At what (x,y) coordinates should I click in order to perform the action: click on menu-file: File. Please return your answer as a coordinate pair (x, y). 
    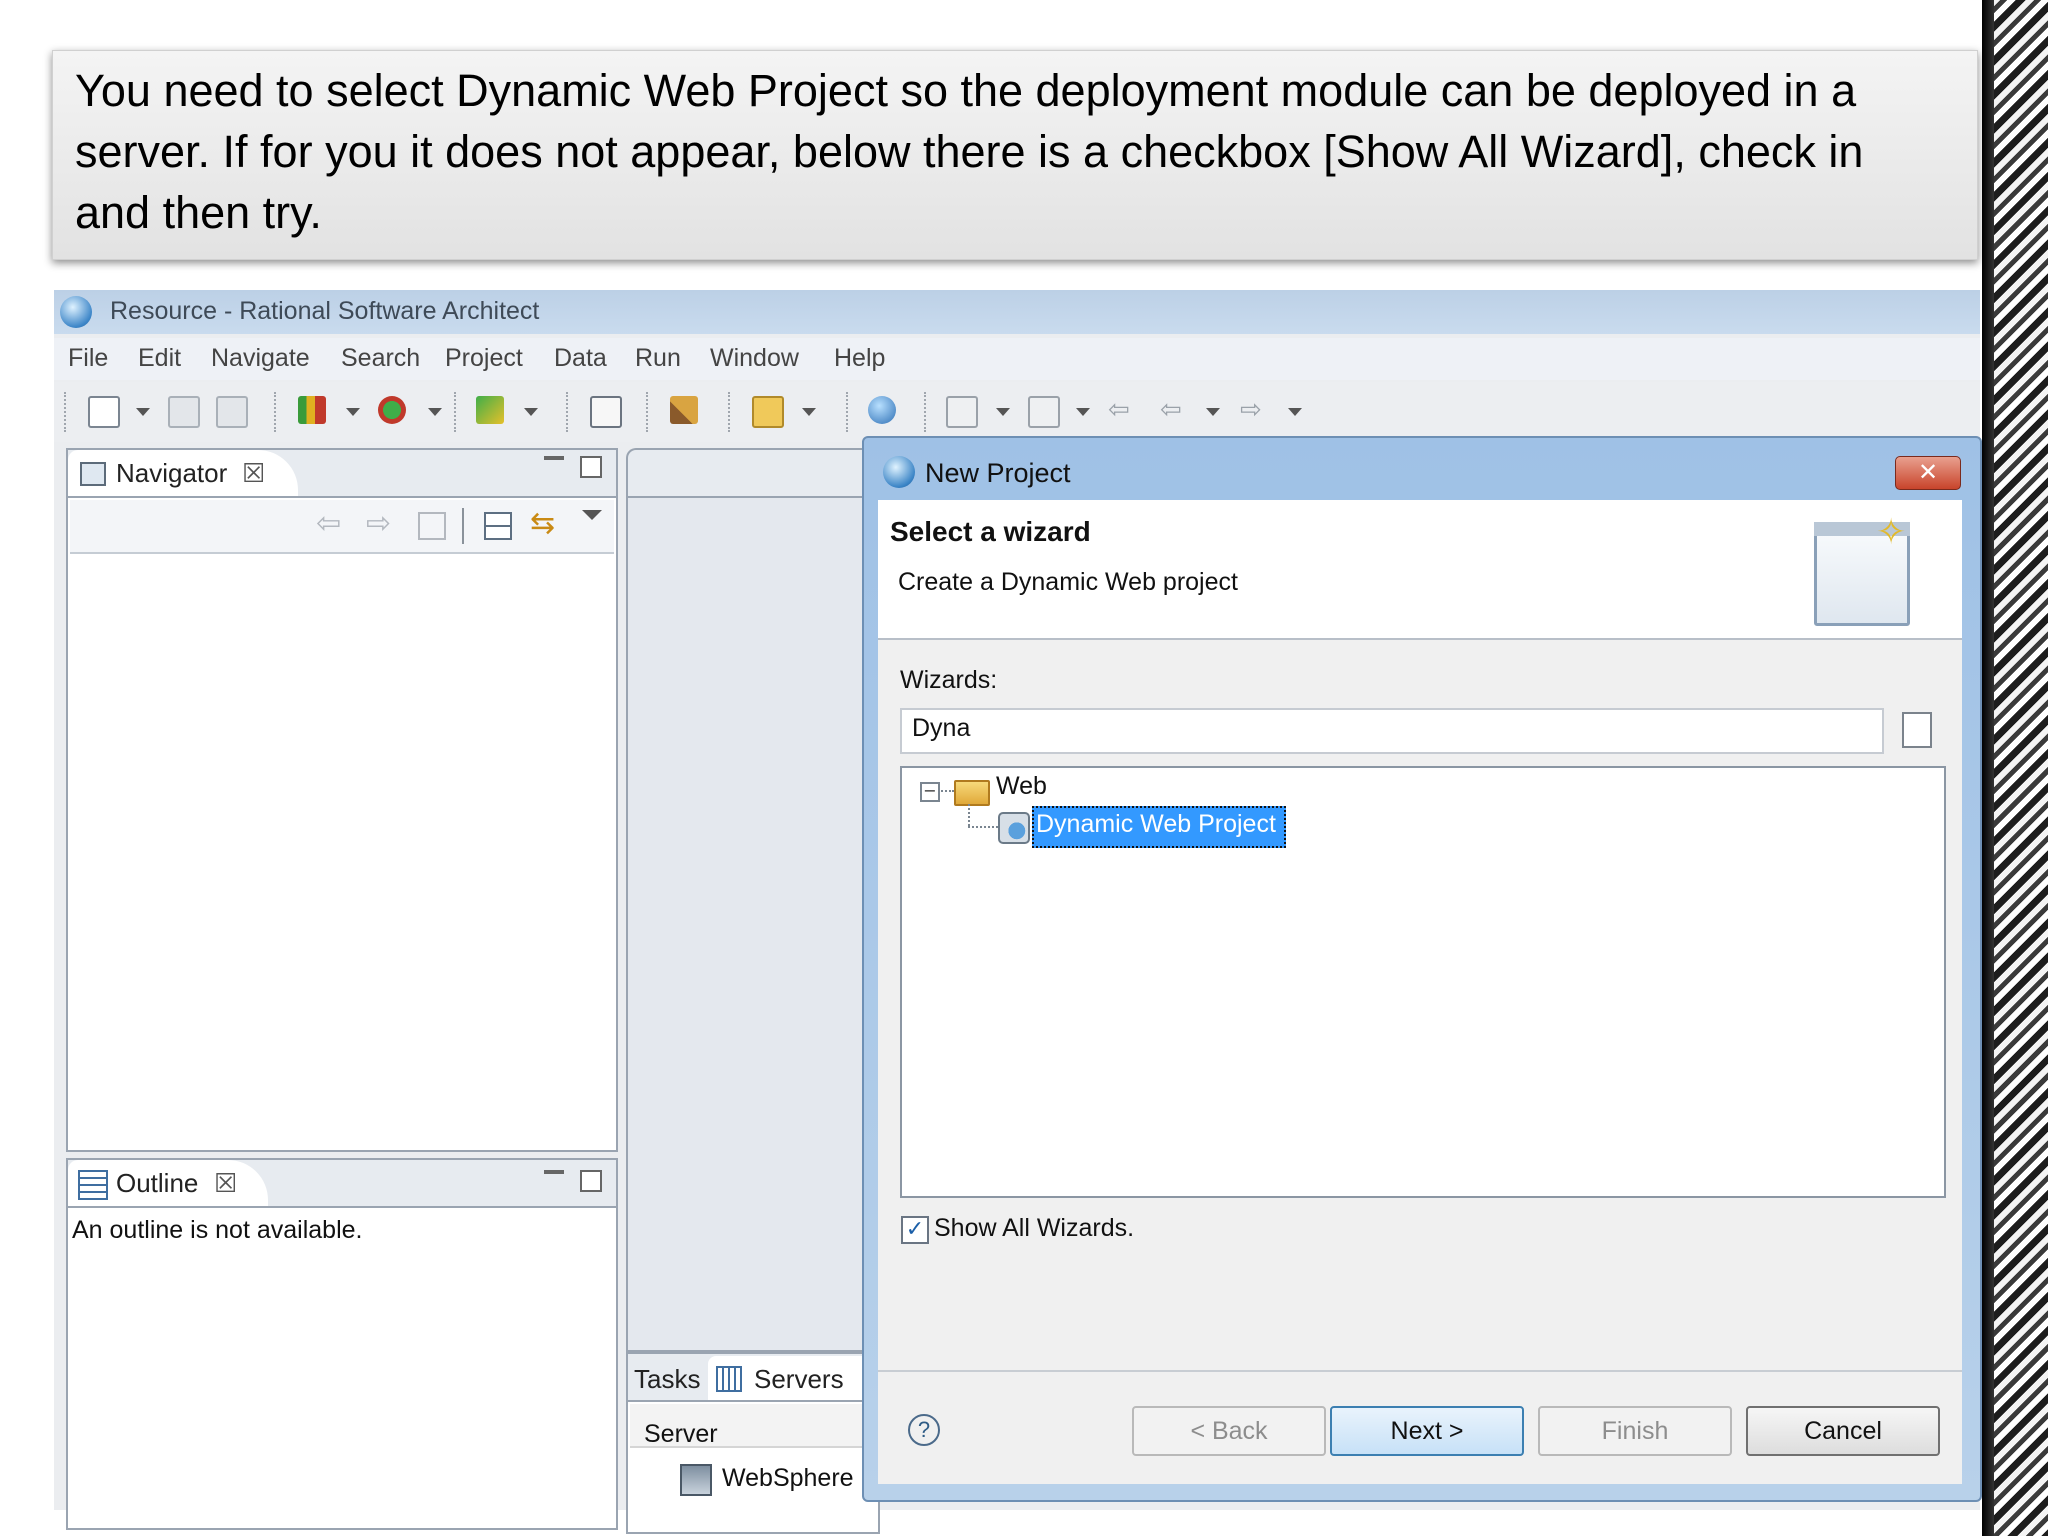
    Looking at the image, I should click on (88, 358).